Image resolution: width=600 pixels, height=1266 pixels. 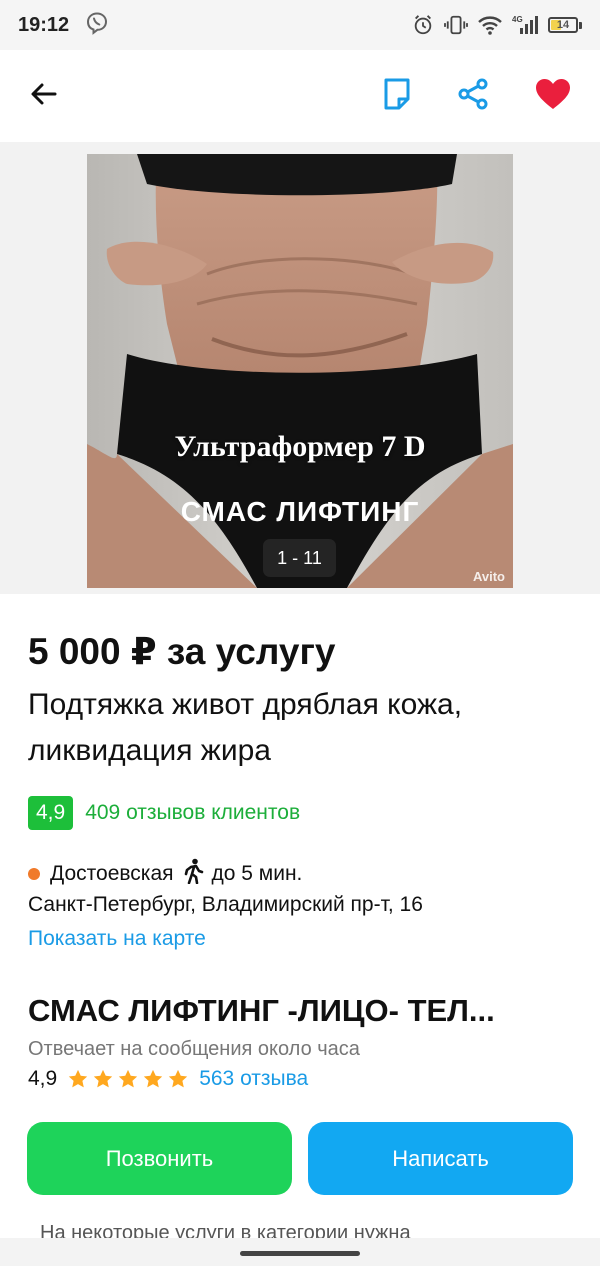 I want to click on status-bar: 19:12 4G 14, so click(x=300, y=25).